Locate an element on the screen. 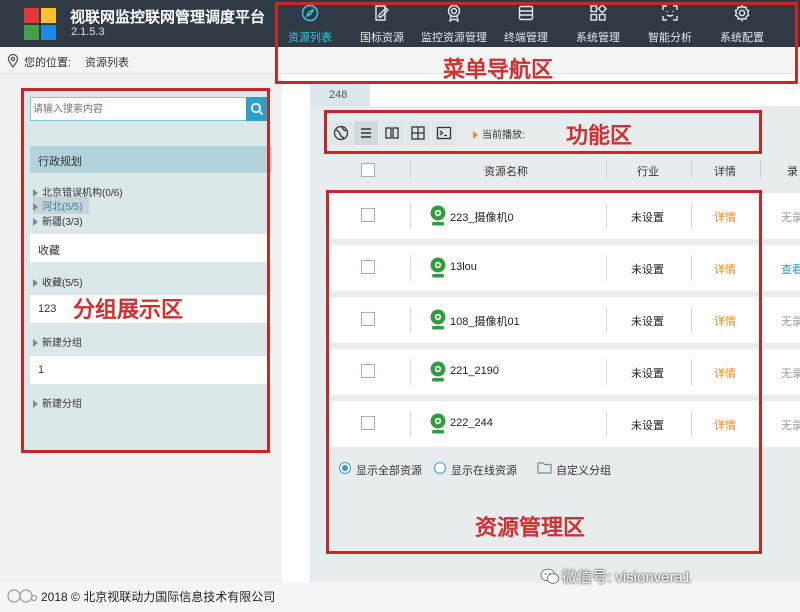 Image resolution: width=800 pixels, height=612 pixels. two-column-button is located at coordinates (392, 133).